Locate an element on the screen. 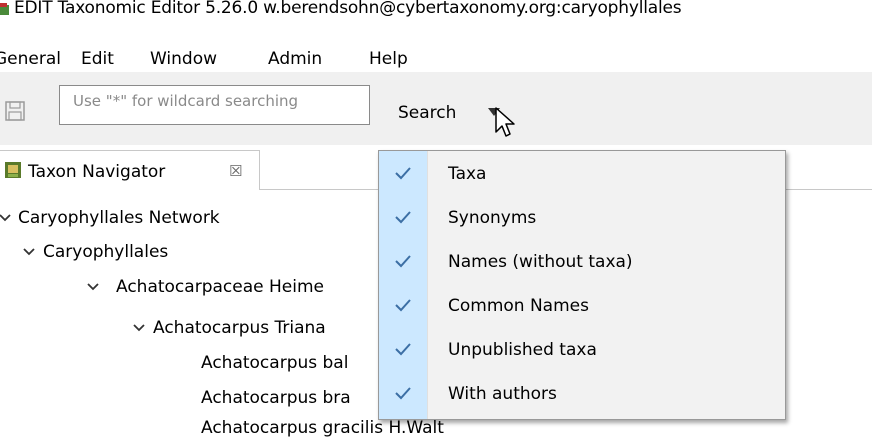 The image size is (872, 442). menu-item-label: Unpublished taxa is located at coordinates (522, 350).